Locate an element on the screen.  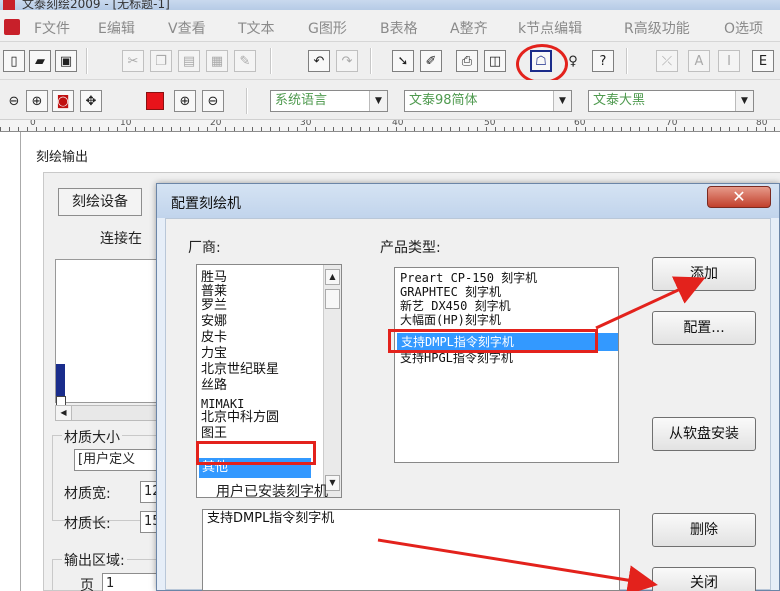
output-area-label: 输出区域: is located at coordinates (94, 560).